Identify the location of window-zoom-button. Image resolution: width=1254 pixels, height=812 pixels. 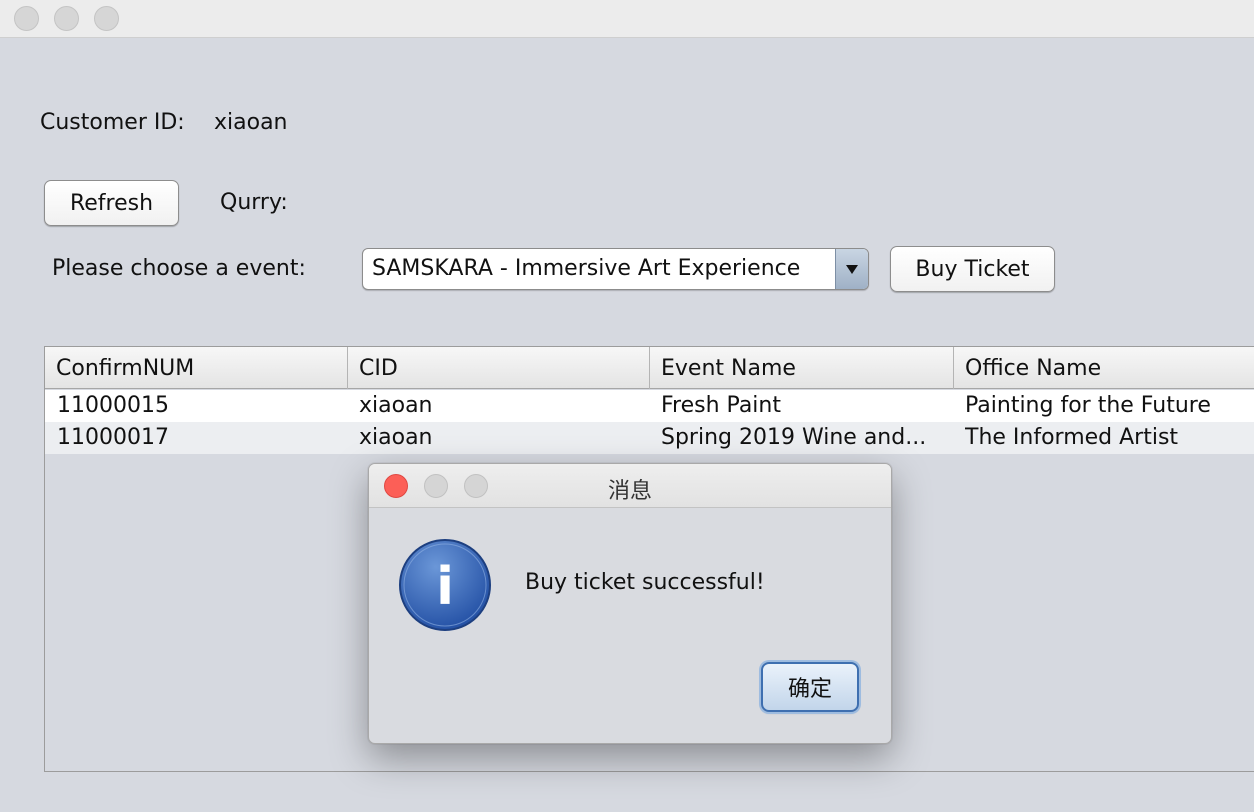
(106, 18).